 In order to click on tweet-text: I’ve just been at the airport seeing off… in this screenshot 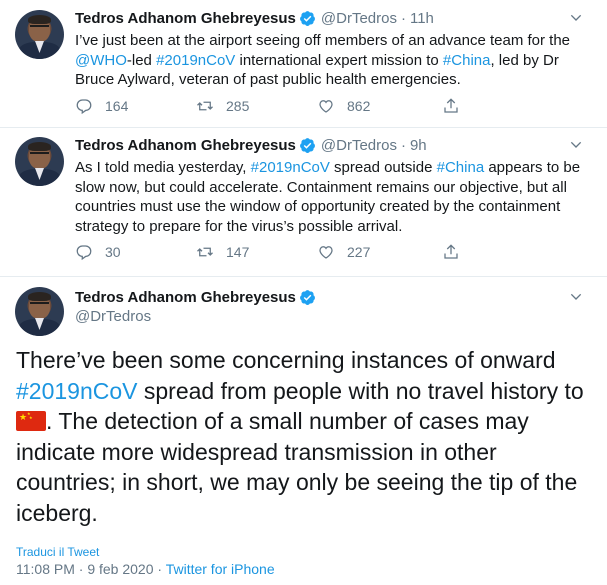, I will do `click(323, 60)`.